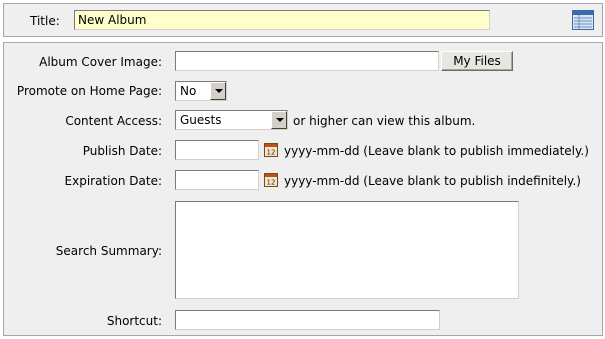 The width and height of the screenshot is (605, 339). What do you see at coordinates (231, 120) in the screenshot?
I see `content-access-select: Guests` at bounding box center [231, 120].